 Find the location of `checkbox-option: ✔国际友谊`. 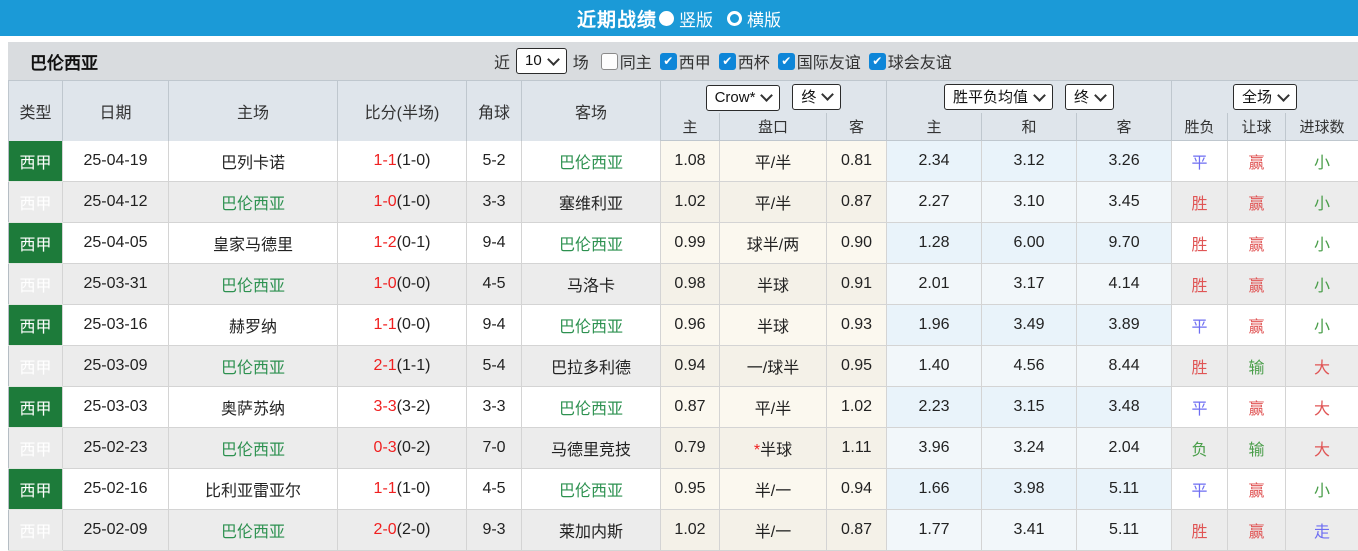

checkbox-option: ✔国际友谊 is located at coordinates (819, 61).